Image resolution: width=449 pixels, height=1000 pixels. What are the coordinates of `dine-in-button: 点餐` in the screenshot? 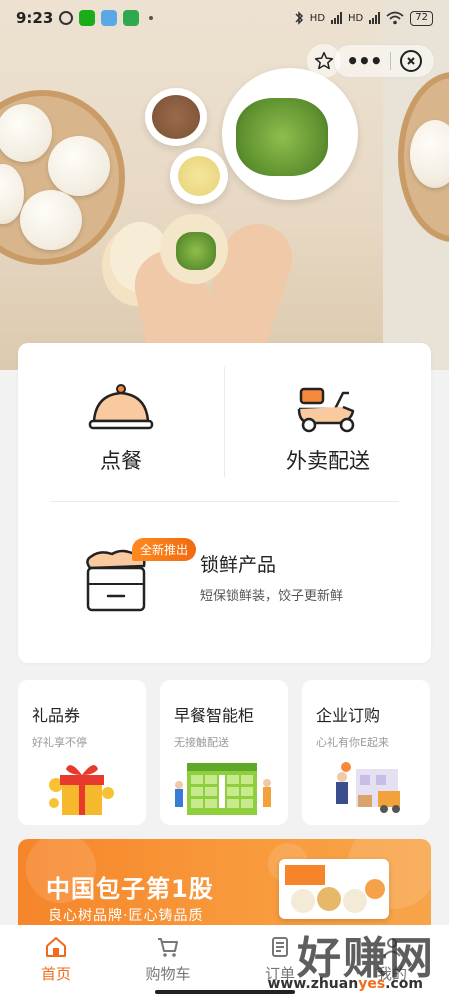 It's located at (121, 429).